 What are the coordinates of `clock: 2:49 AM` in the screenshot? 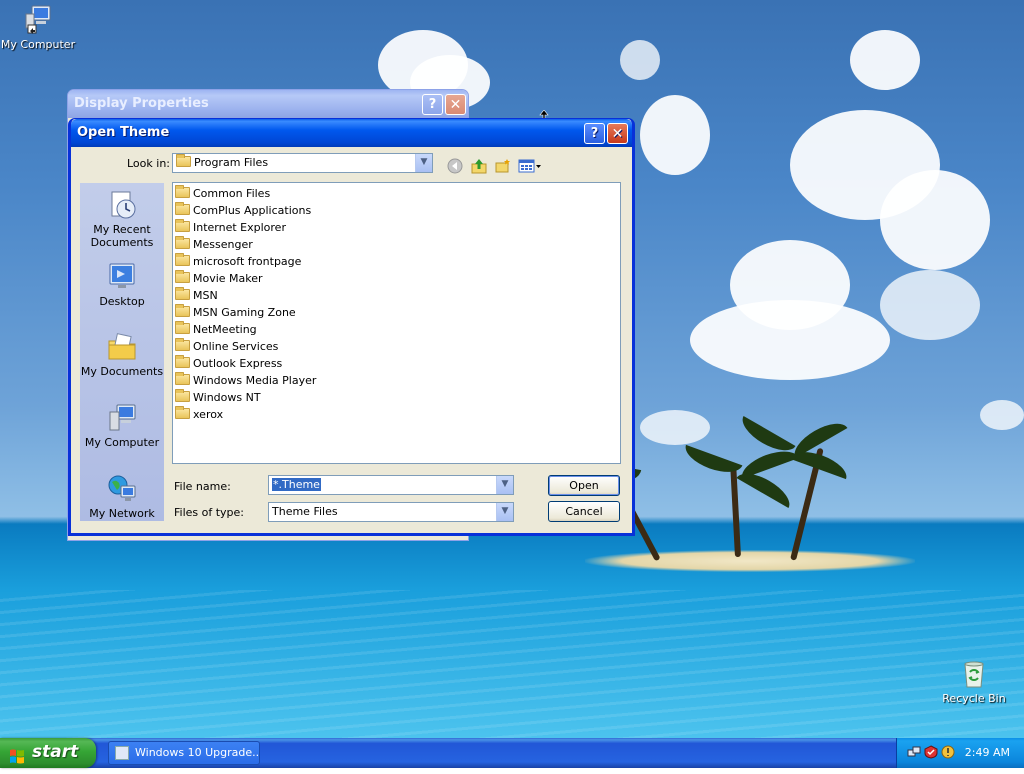 It's located at (987, 752).